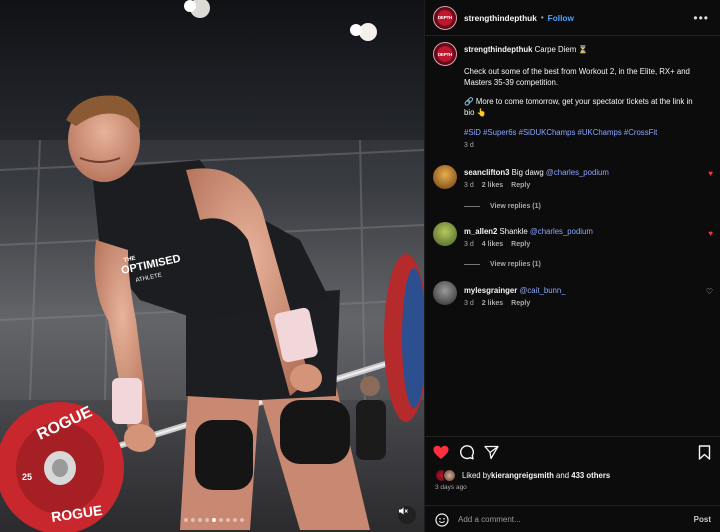  I want to click on comment-text: seanclifton3 Big dawg @charles_podium, so click(579, 172).